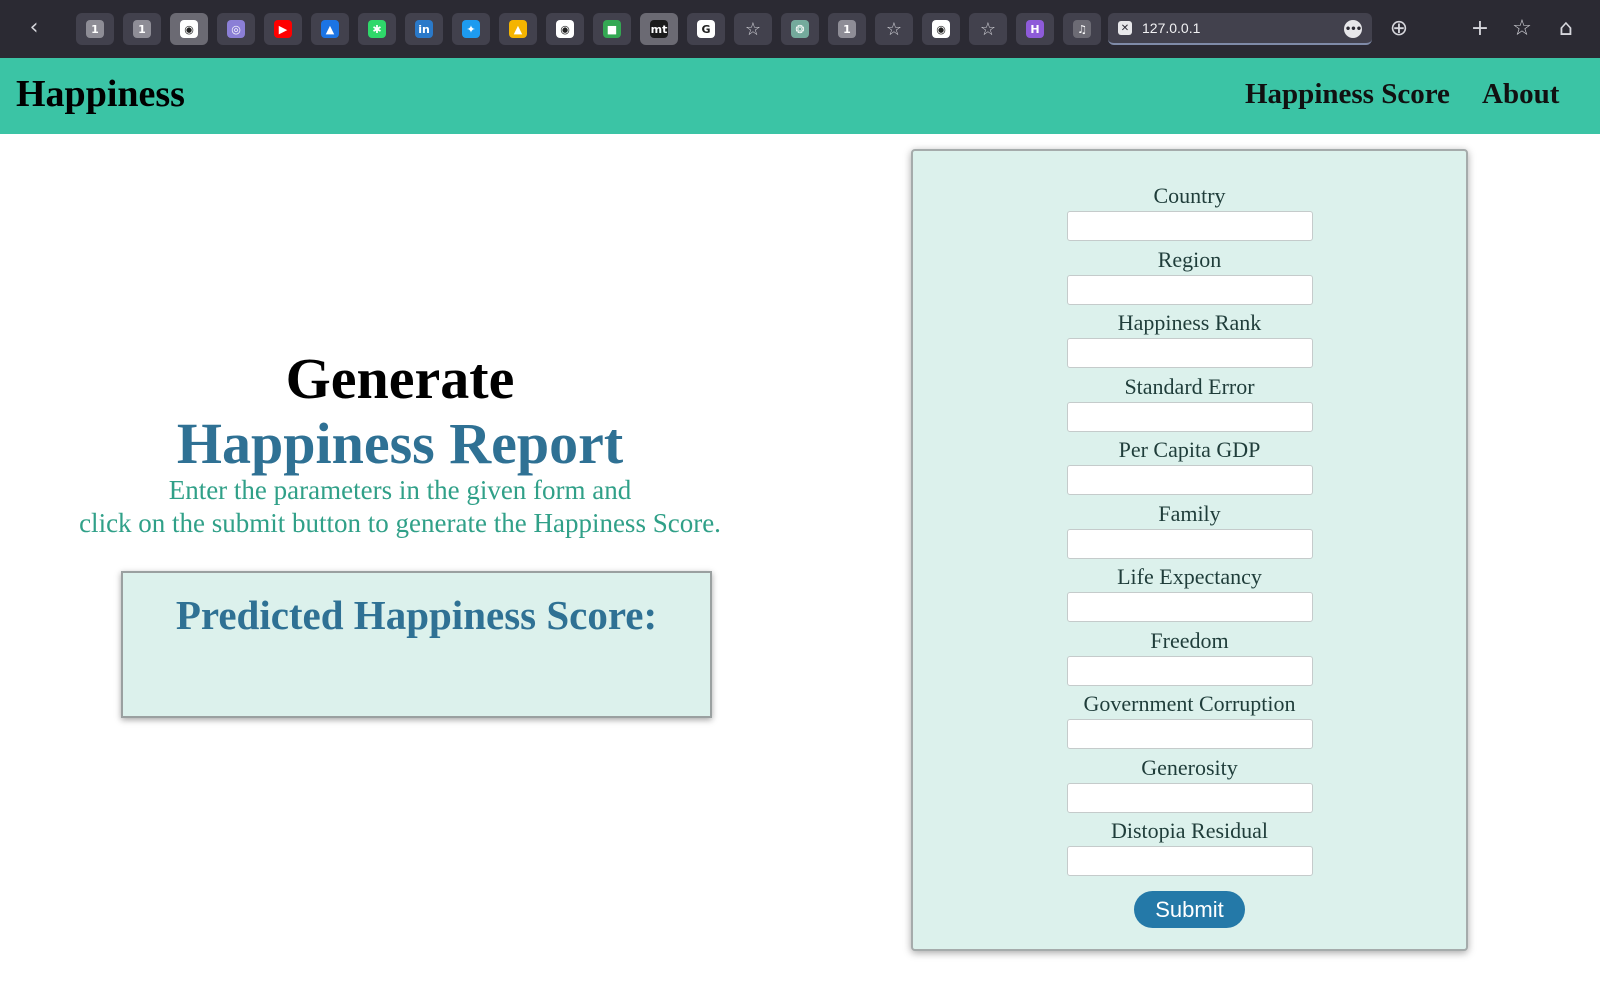  Describe the element at coordinates (34, 29) in the screenshot. I see `back-arrow-icon: ‹` at that location.